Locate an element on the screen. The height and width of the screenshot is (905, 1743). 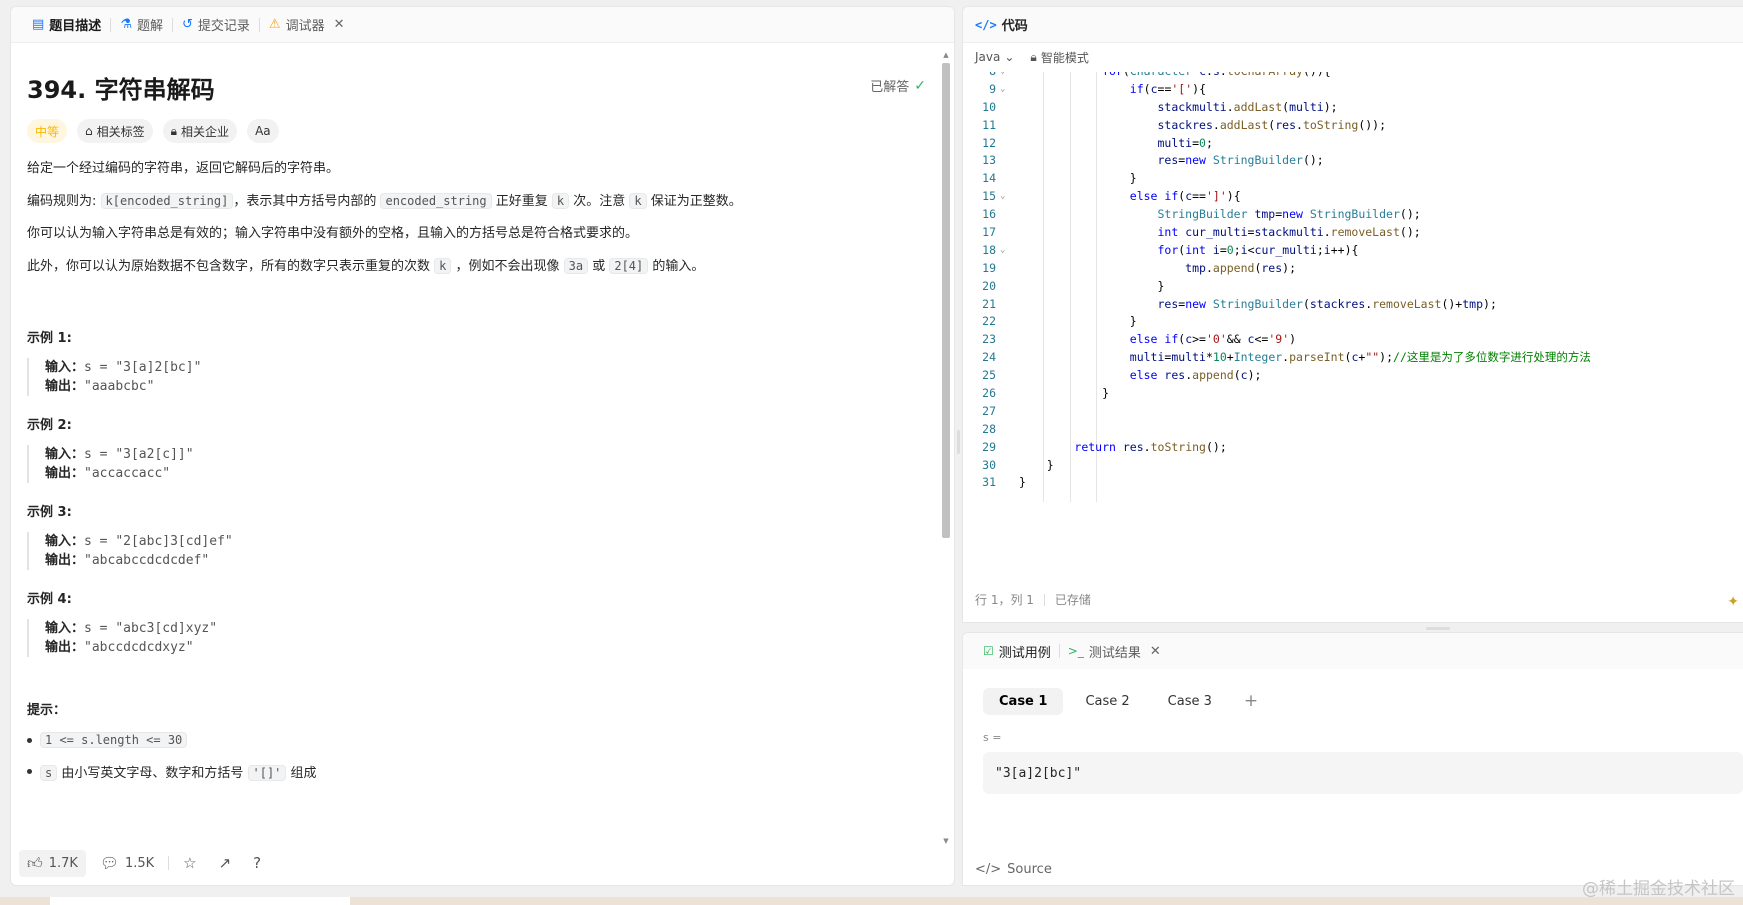
like-button: 👍︎ 1.7K is located at coordinates (52, 863).